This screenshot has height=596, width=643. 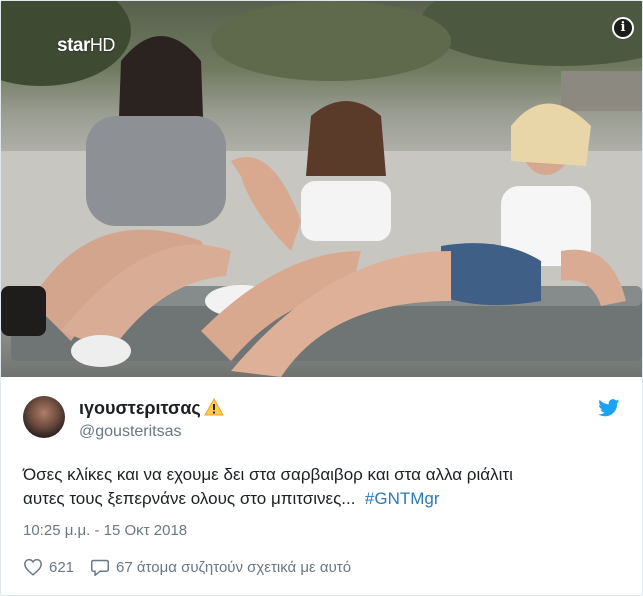 I want to click on channel-watermark: starHD, so click(x=86, y=45).